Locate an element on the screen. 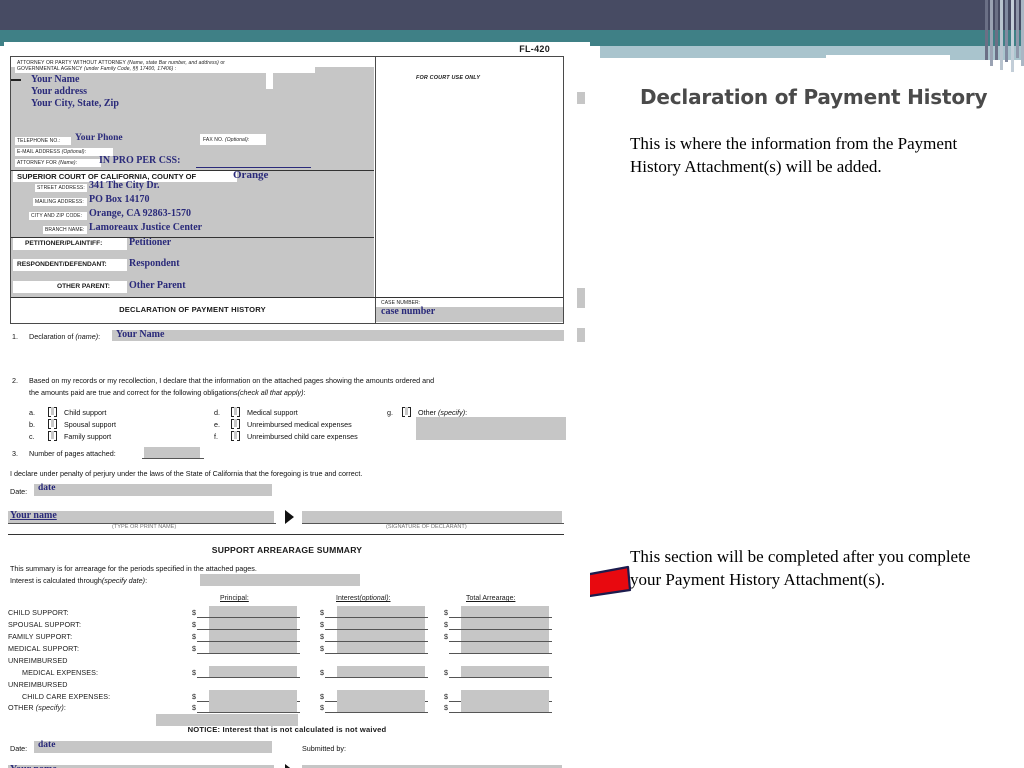 The height and width of the screenshot is (768, 1024). item-1-field is located at coordinates (338, 335).